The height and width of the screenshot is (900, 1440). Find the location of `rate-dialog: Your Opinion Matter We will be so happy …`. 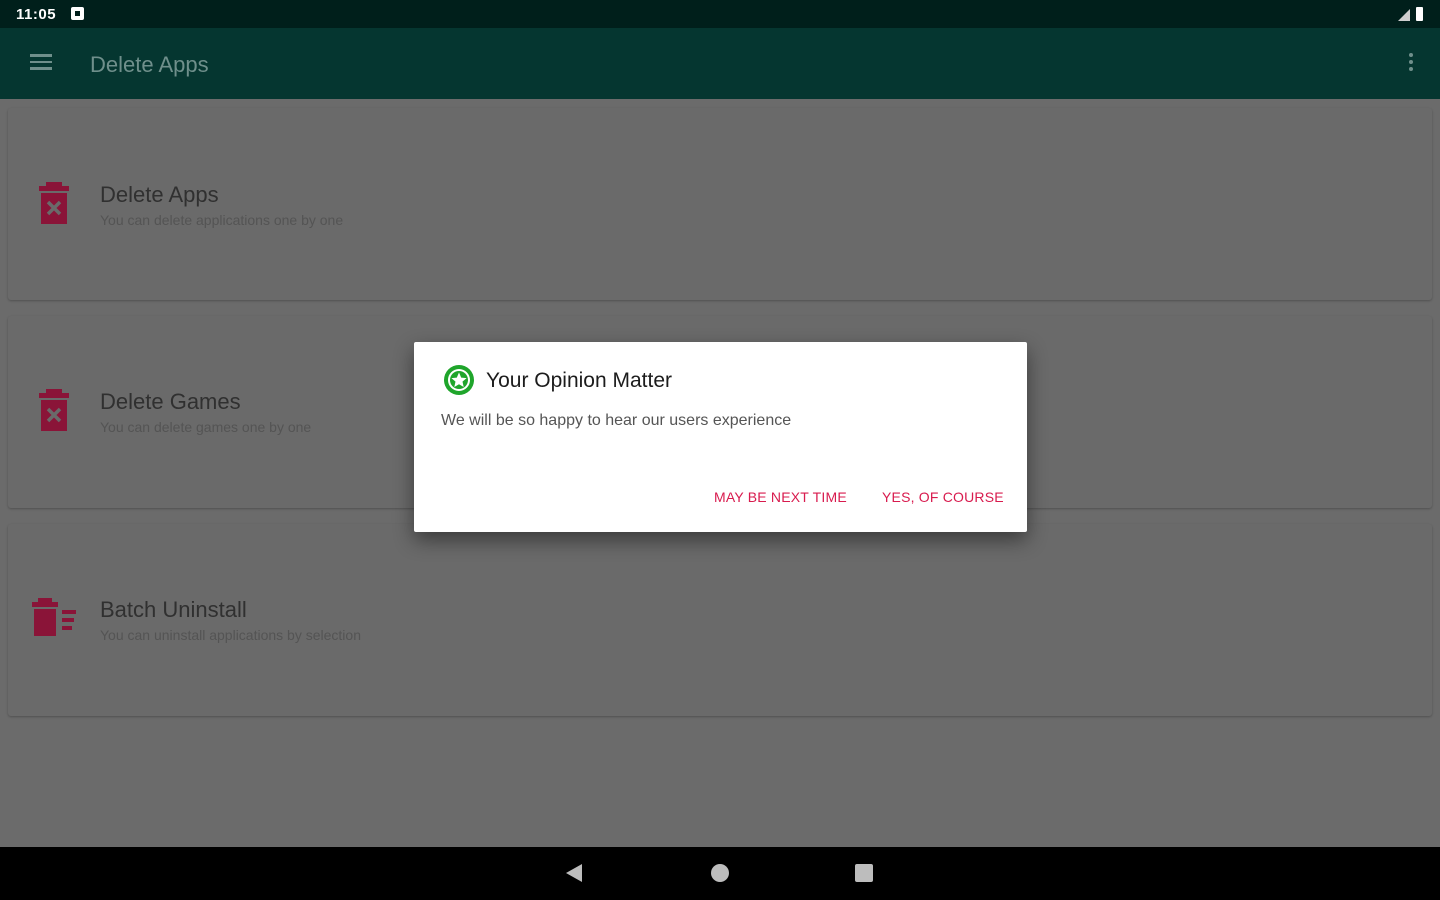

rate-dialog: Your Opinion Matter We will be so happy … is located at coordinates (720, 437).